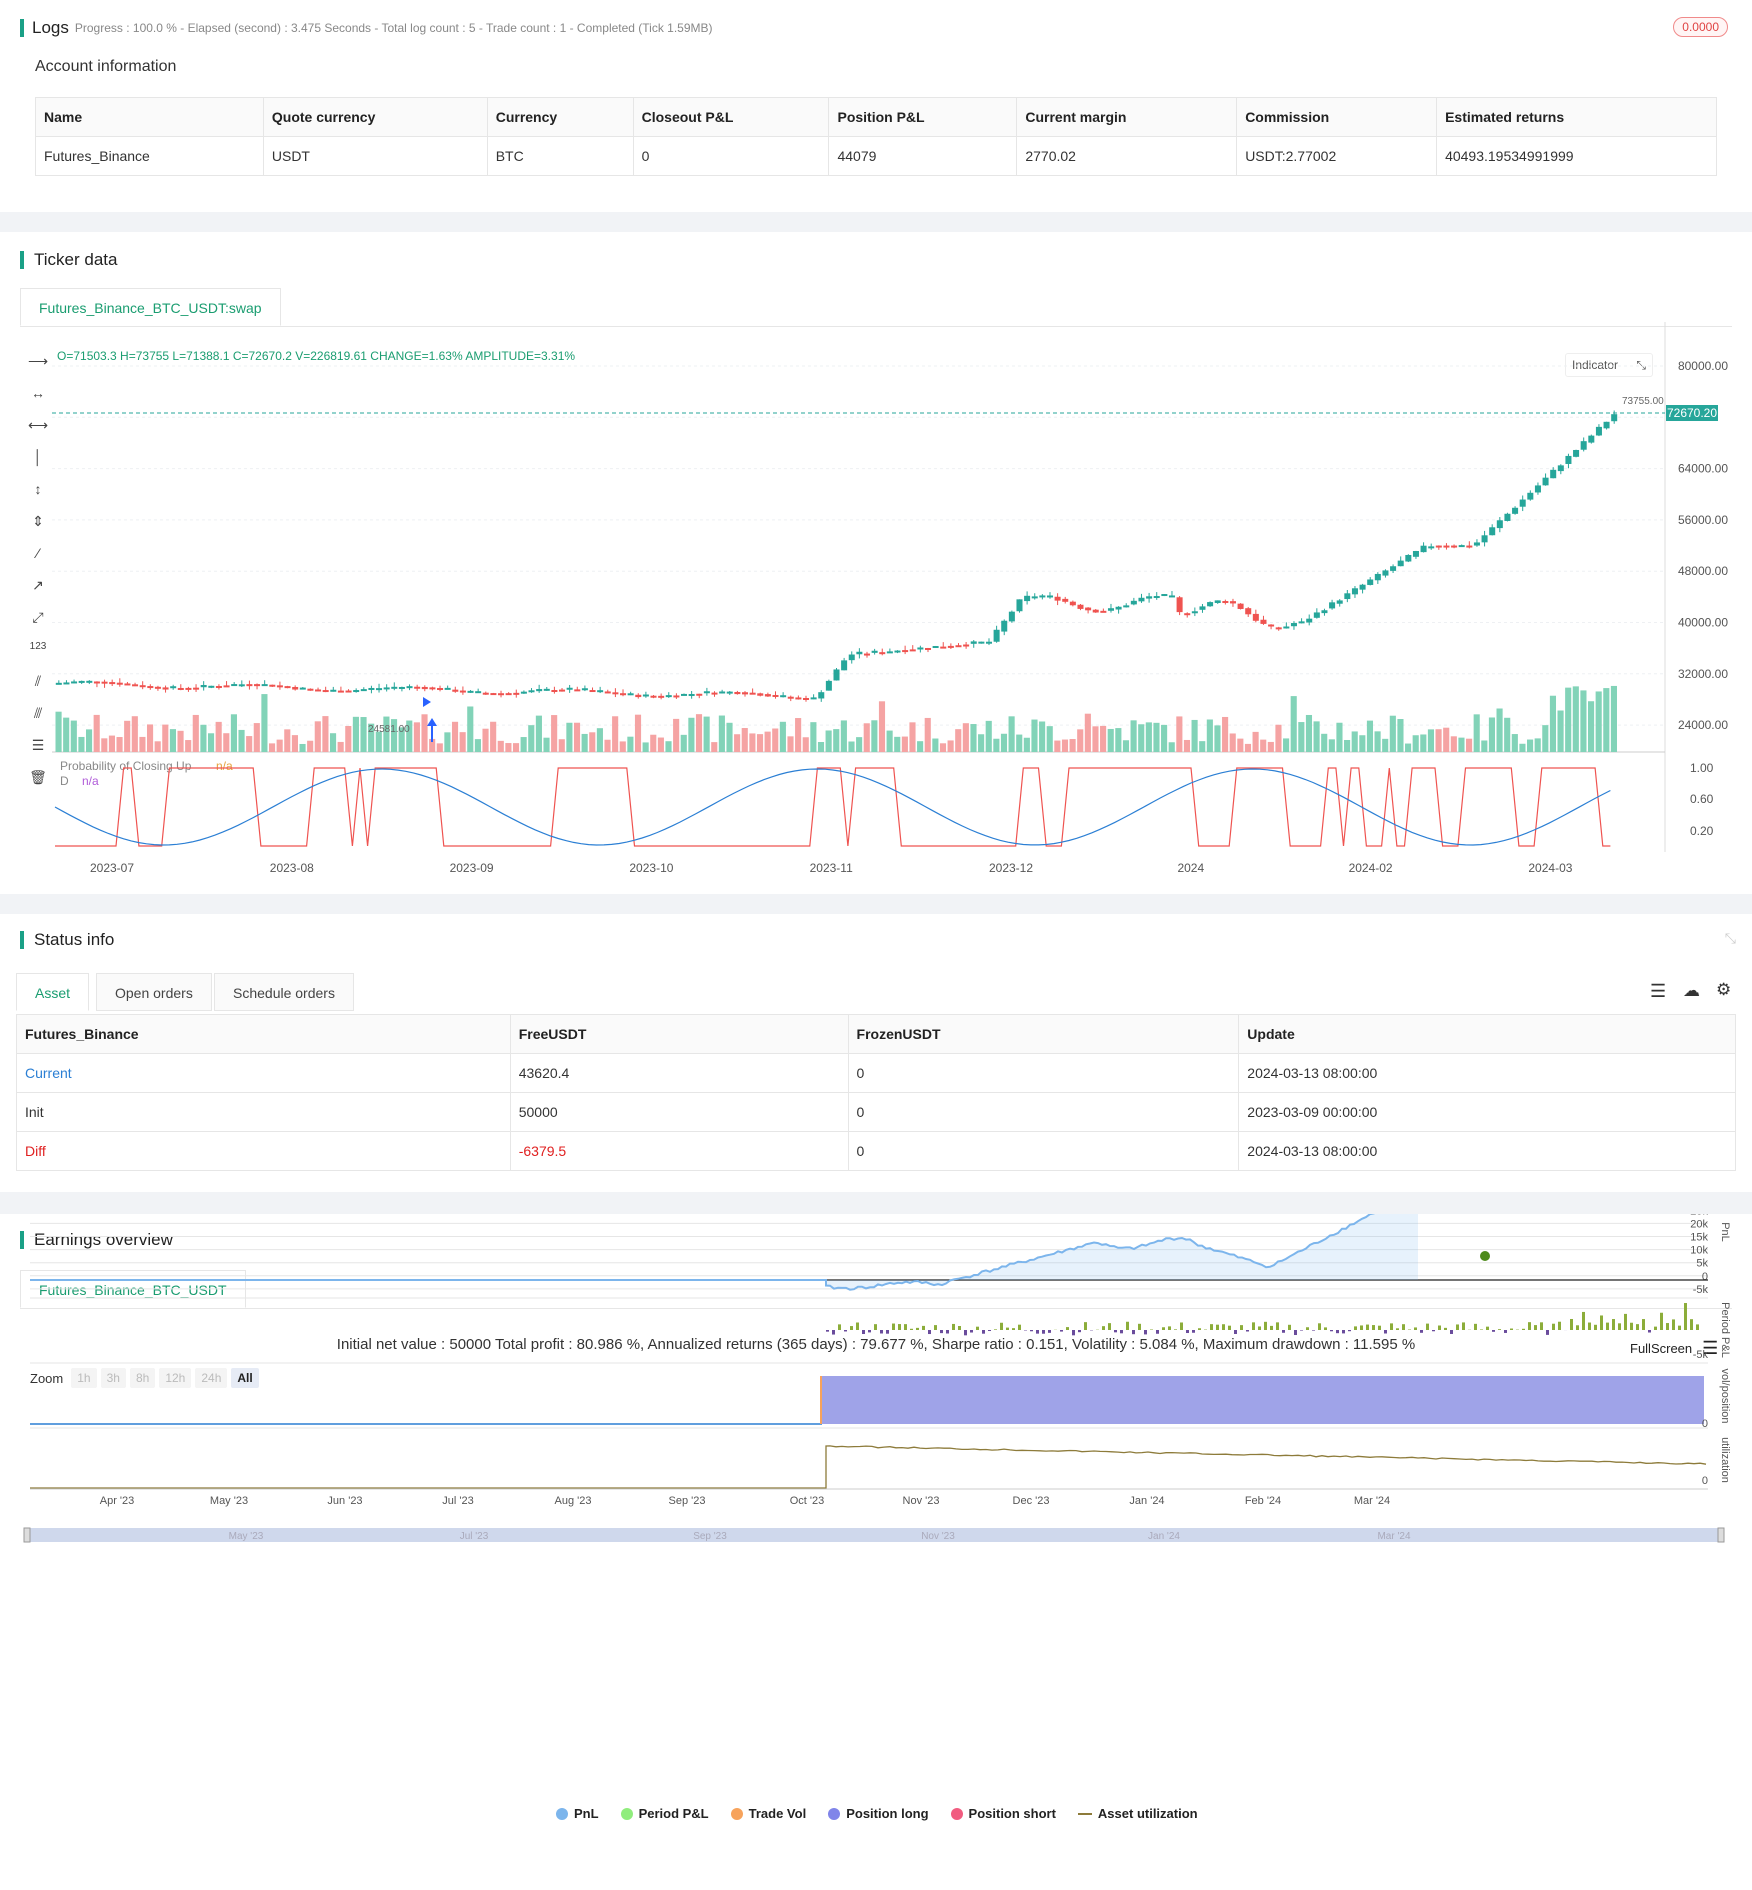 This screenshot has height=1890, width=1752. I want to click on tab-open-orders: Open orders, so click(154, 992).